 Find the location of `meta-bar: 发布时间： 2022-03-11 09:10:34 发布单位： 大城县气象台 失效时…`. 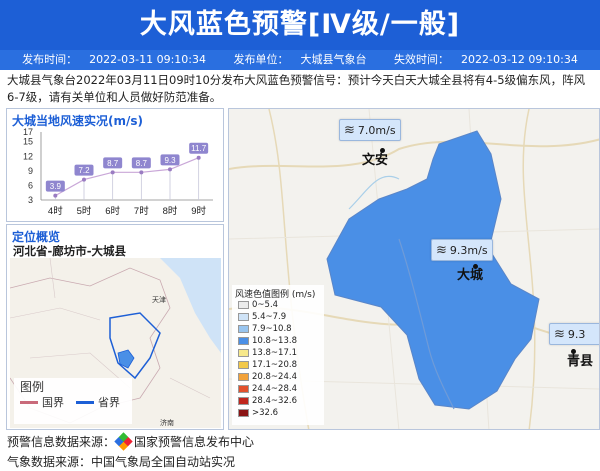

meta-bar: 发布时间： 2022-03-11 09:10:34 发布单位： 大城县气象台 失效时… is located at coordinates (300, 60).